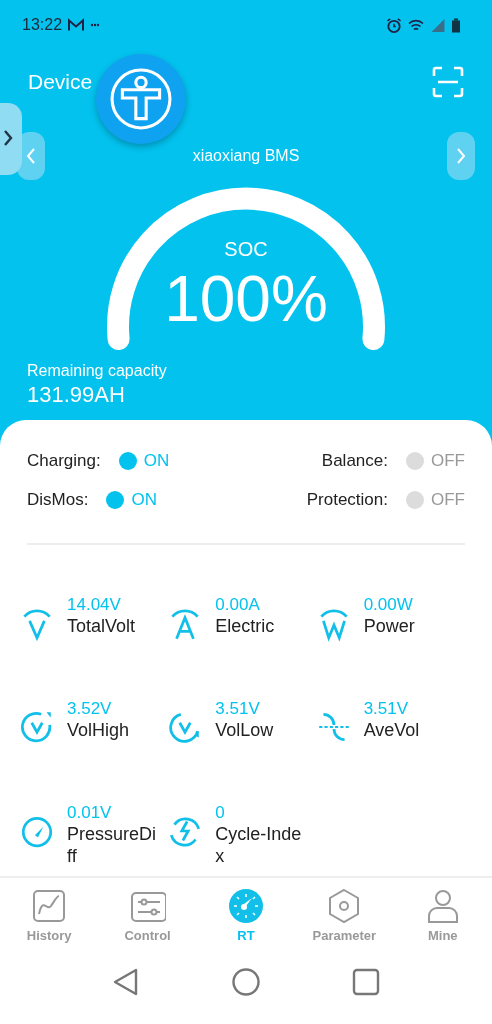 The width and height of the screenshot is (492, 1024). What do you see at coordinates (97, 371) in the screenshot?
I see `capacity-label: Remaining capacity` at bounding box center [97, 371].